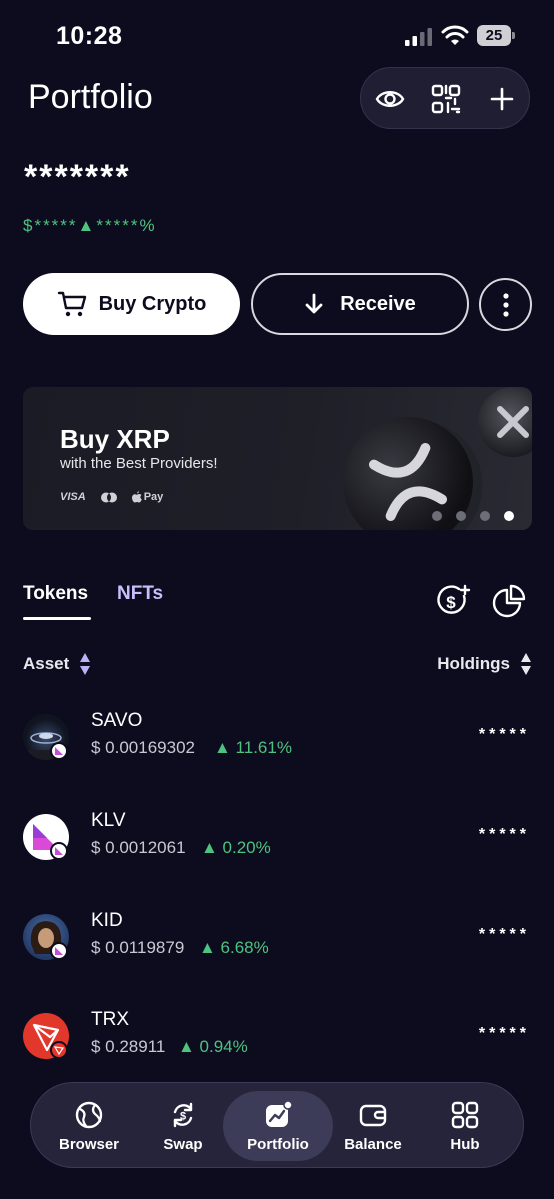 This screenshot has width=554, height=1199. What do you see at coordinates (183, 1144) in the screenshot?
I see `nav-label: Swap` at bounding box center [183, 1144].